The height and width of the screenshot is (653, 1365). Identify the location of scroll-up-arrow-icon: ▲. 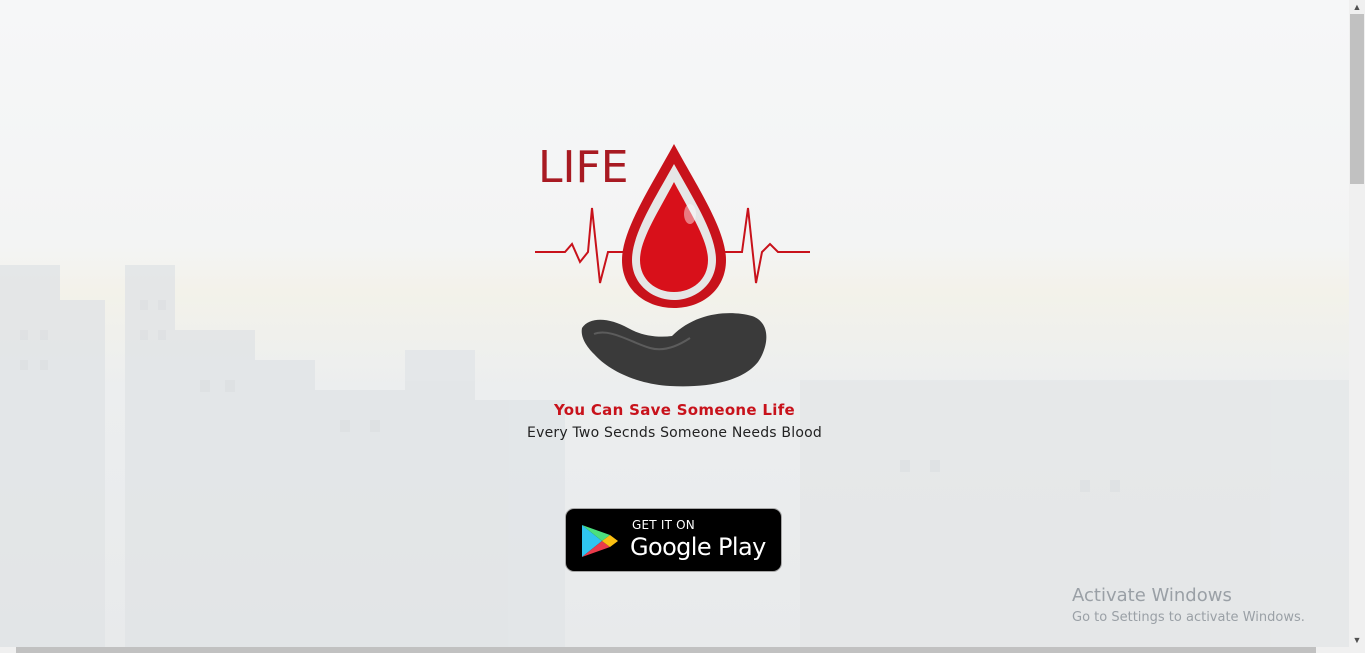
(1357, 7).